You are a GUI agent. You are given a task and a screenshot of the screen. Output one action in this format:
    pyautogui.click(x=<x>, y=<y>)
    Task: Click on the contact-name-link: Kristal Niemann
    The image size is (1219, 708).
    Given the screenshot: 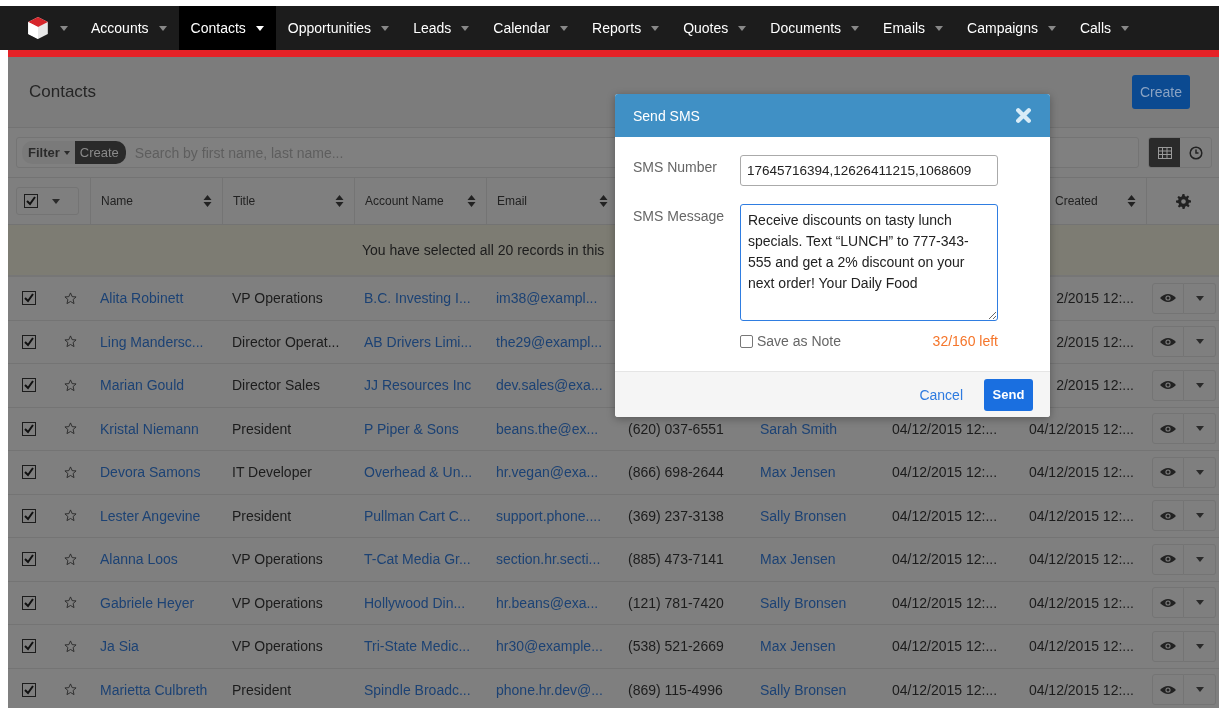 What is the action you would take?
    pyautogui.click(x=149, y=428)
    